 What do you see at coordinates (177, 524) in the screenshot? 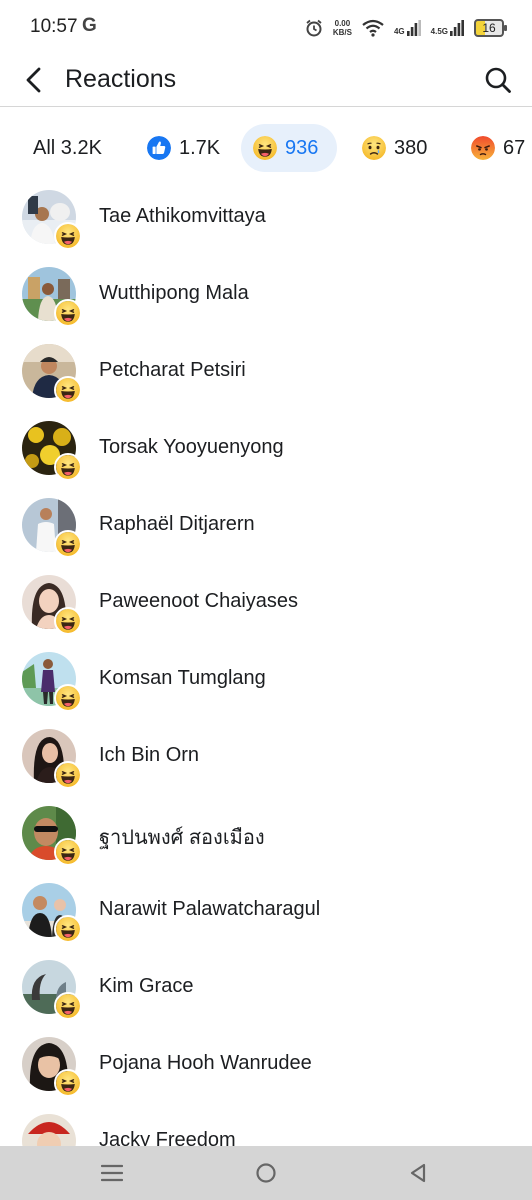
I see `person-name: Raphaël Ditjarern` at bounding box center [177, 524].